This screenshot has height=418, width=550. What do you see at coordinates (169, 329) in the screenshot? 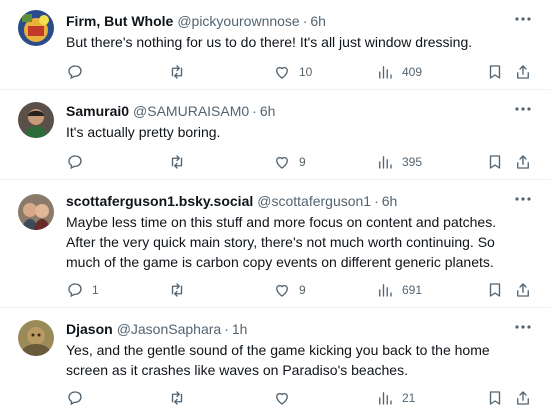
I see `user-handle: @JasonSaphara` at bounding box center [169, 329].